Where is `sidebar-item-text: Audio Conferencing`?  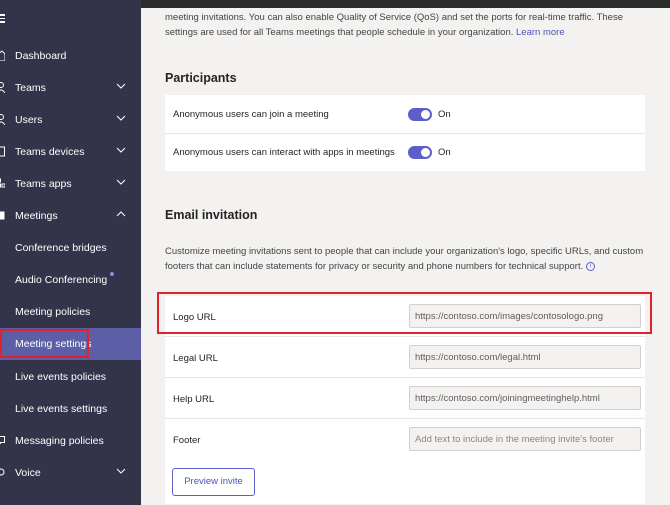 sidebar-item-text: Audio Conferencing is located at coordinates (61, 280).